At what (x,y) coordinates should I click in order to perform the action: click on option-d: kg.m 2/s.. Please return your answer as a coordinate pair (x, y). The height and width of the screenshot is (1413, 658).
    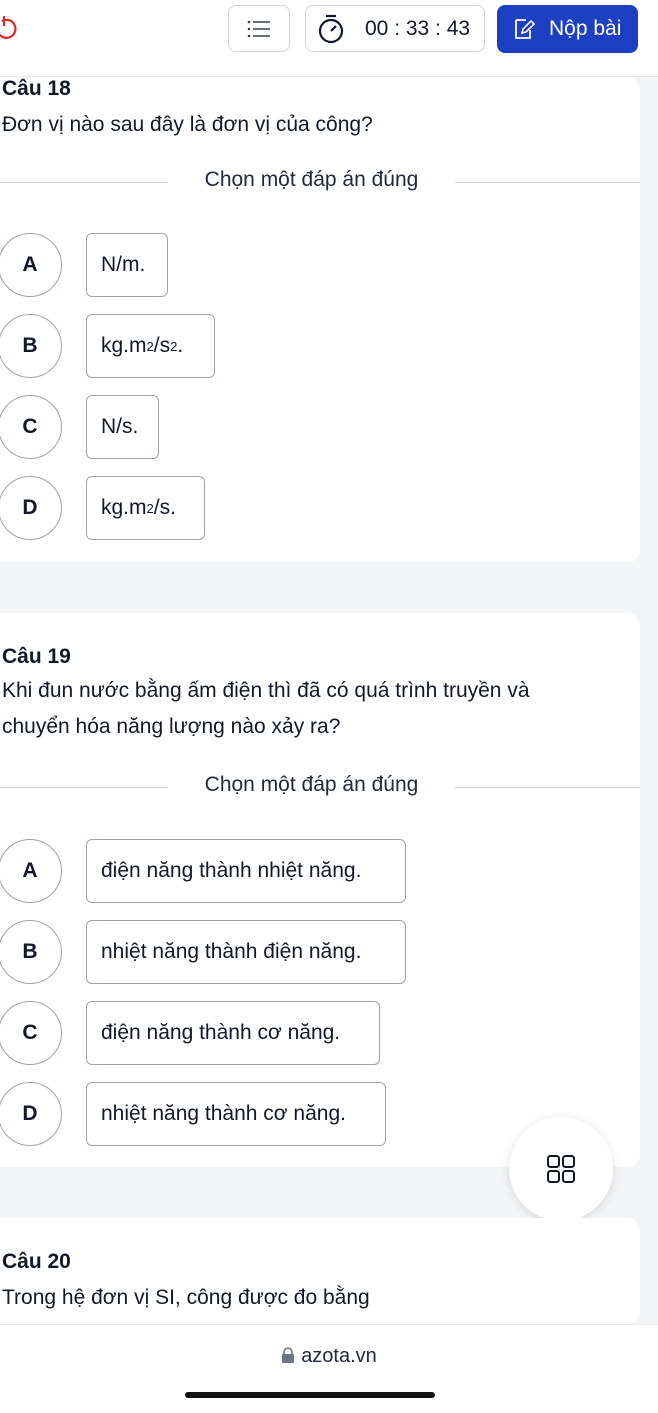
    Looking at the image, I should click on (145, 508).